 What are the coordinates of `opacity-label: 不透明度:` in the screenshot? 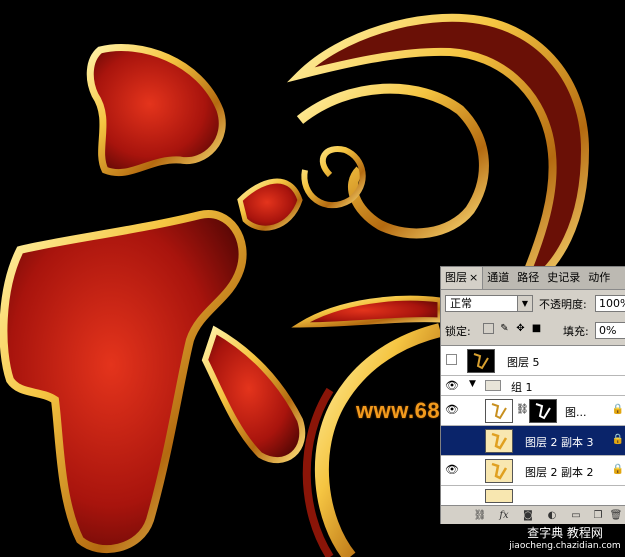 It's located at (563, 304).